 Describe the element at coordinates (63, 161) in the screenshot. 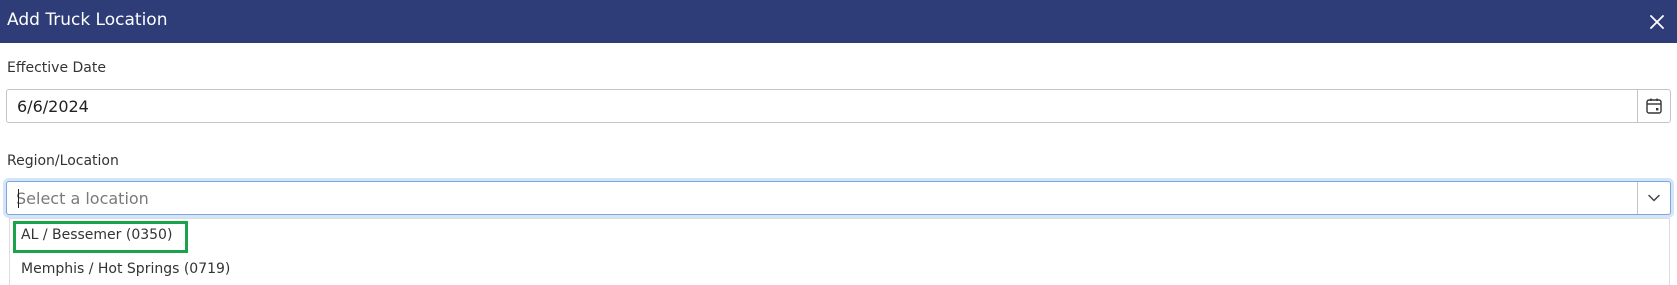

I see `region-location-label: Region/Location` at that location.